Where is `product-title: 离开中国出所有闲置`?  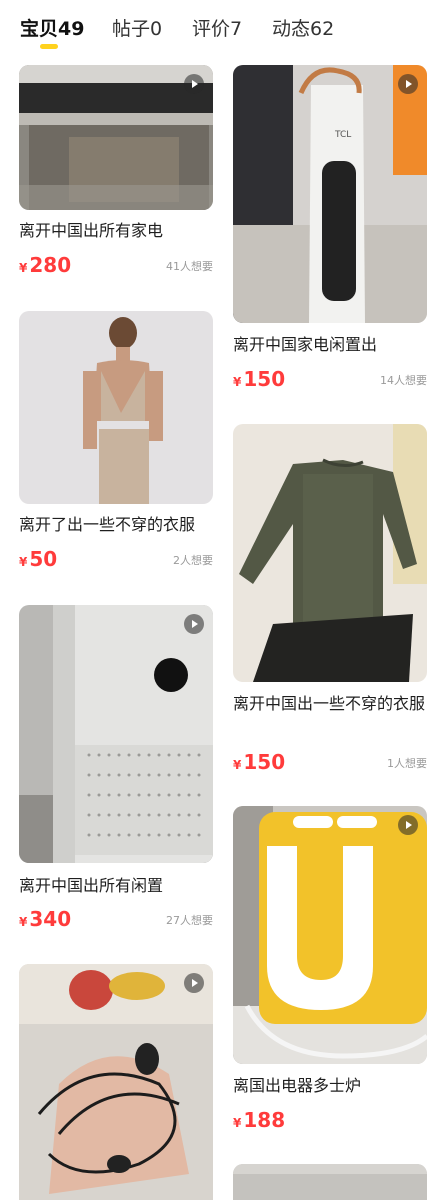 product-title: 离开中国出所有闲置 is located at coordinates (91, 885).